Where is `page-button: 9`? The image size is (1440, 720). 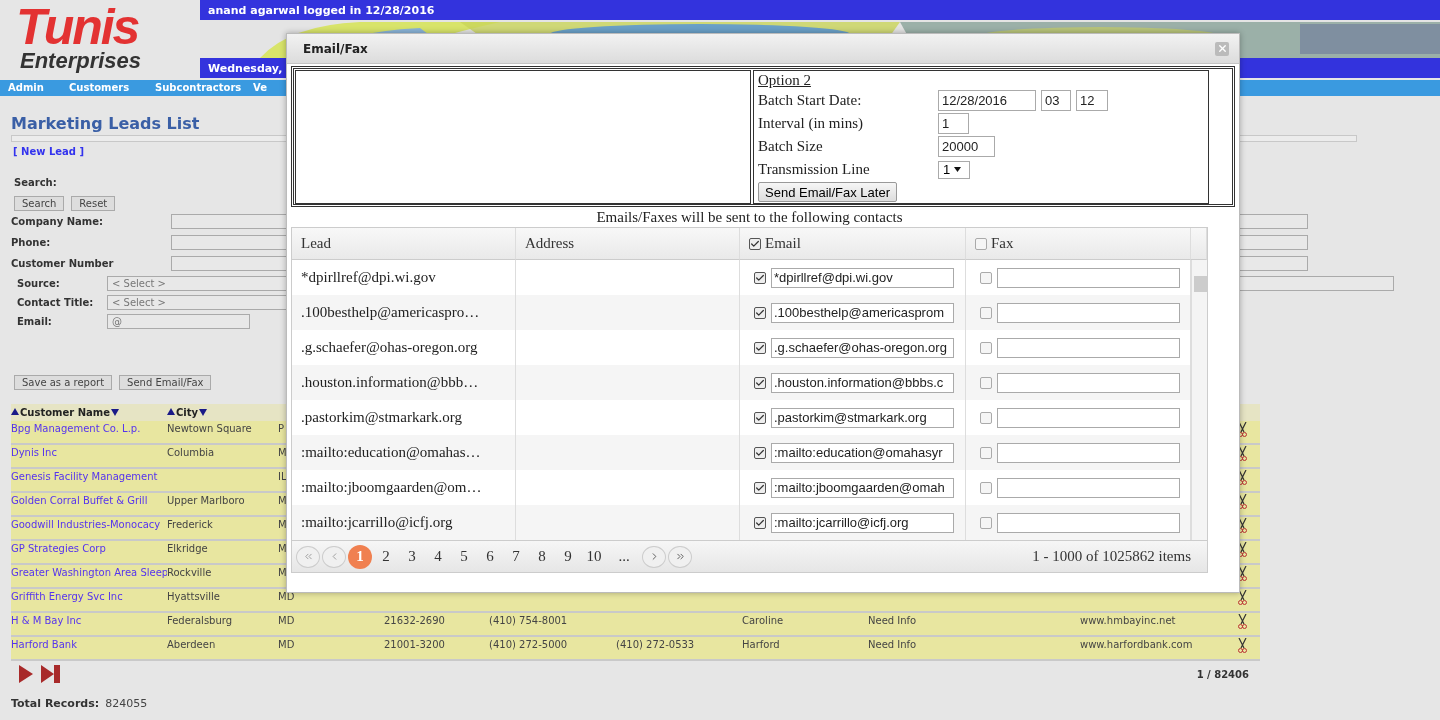
page-button: 9 is located at coordinates (568, 556).